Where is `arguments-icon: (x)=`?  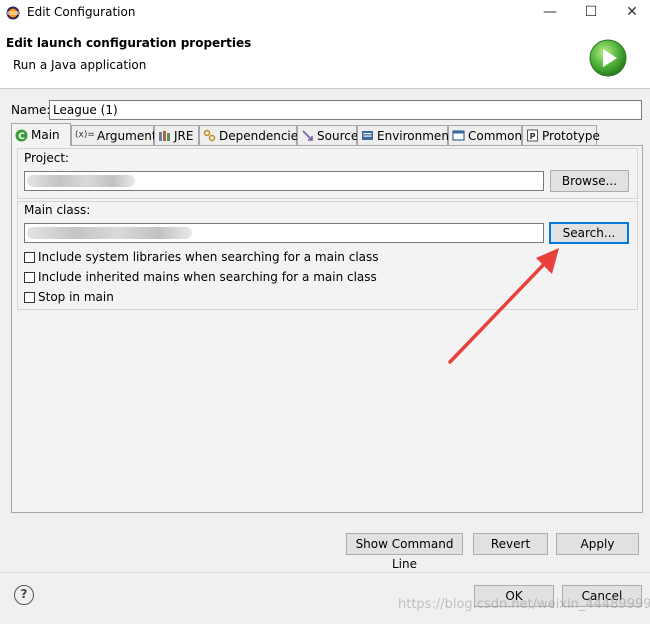
arguments-icon: (x)= is located at coordinates (85, 135).